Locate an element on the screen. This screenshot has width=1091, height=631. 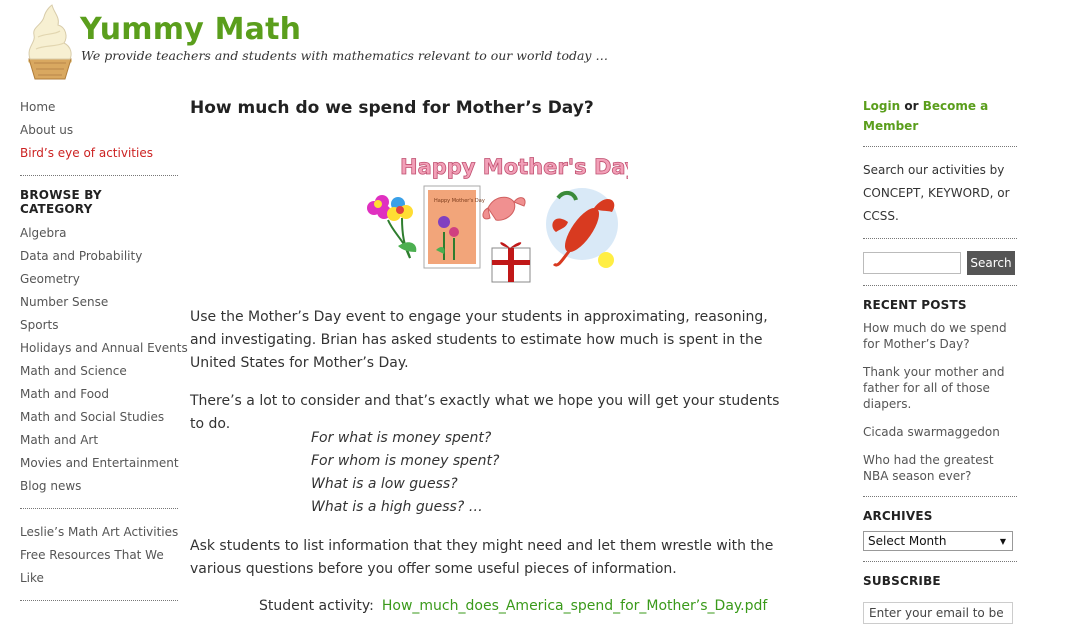
search-form: Search is located at coordinates (940, 263).